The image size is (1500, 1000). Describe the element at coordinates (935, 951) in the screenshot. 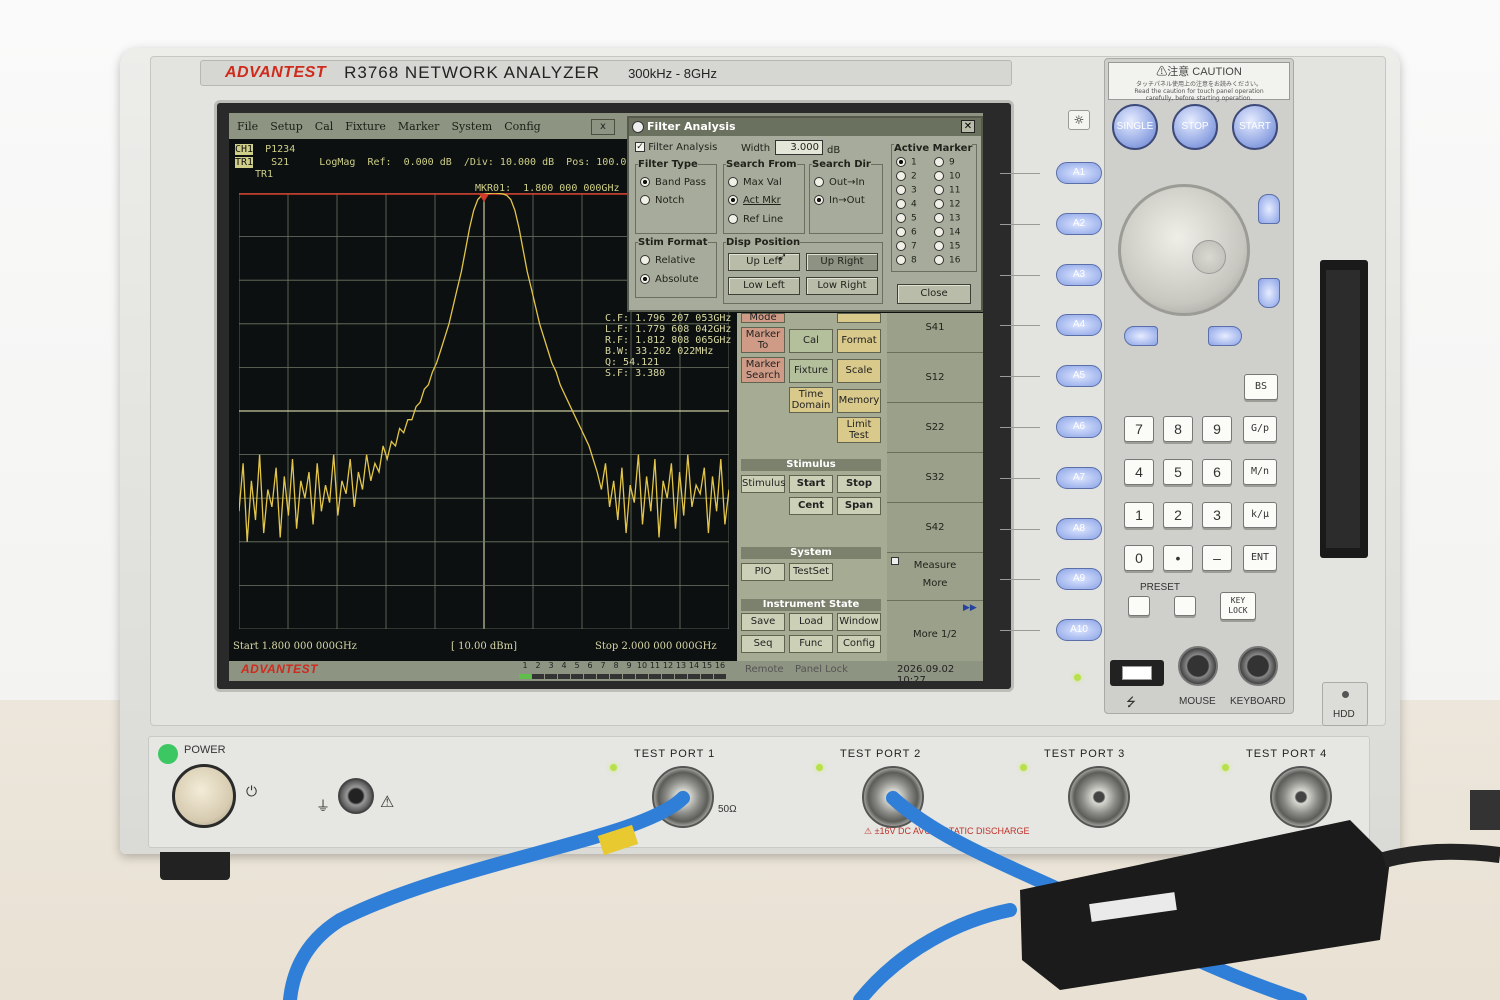

I see `cable-adapter` at that location.